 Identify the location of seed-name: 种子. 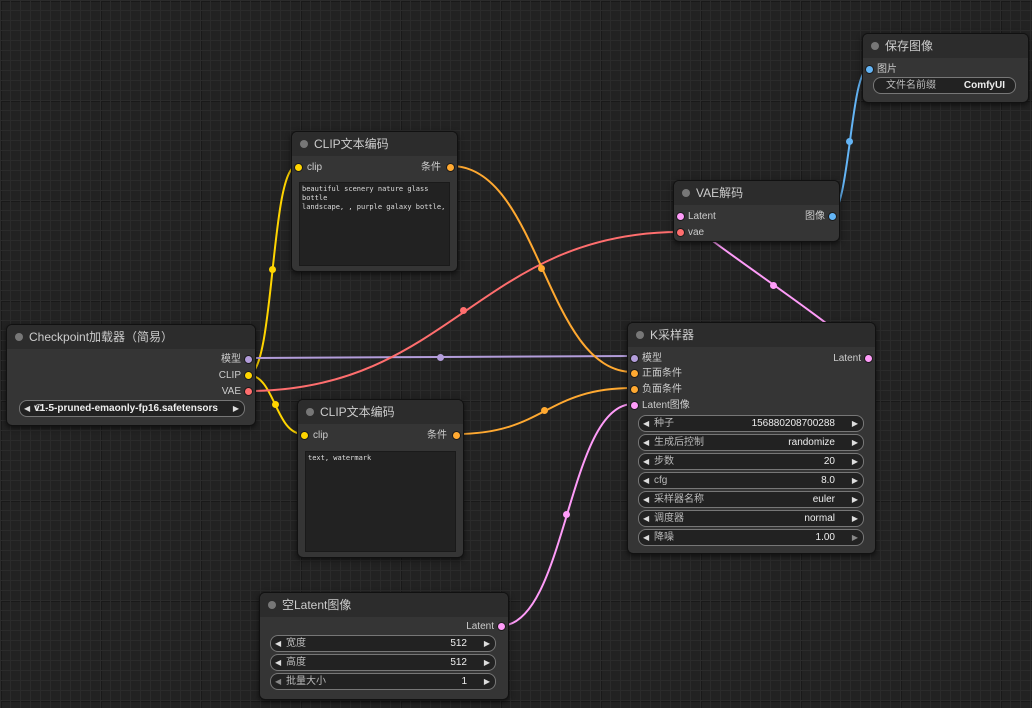
(664, 423).